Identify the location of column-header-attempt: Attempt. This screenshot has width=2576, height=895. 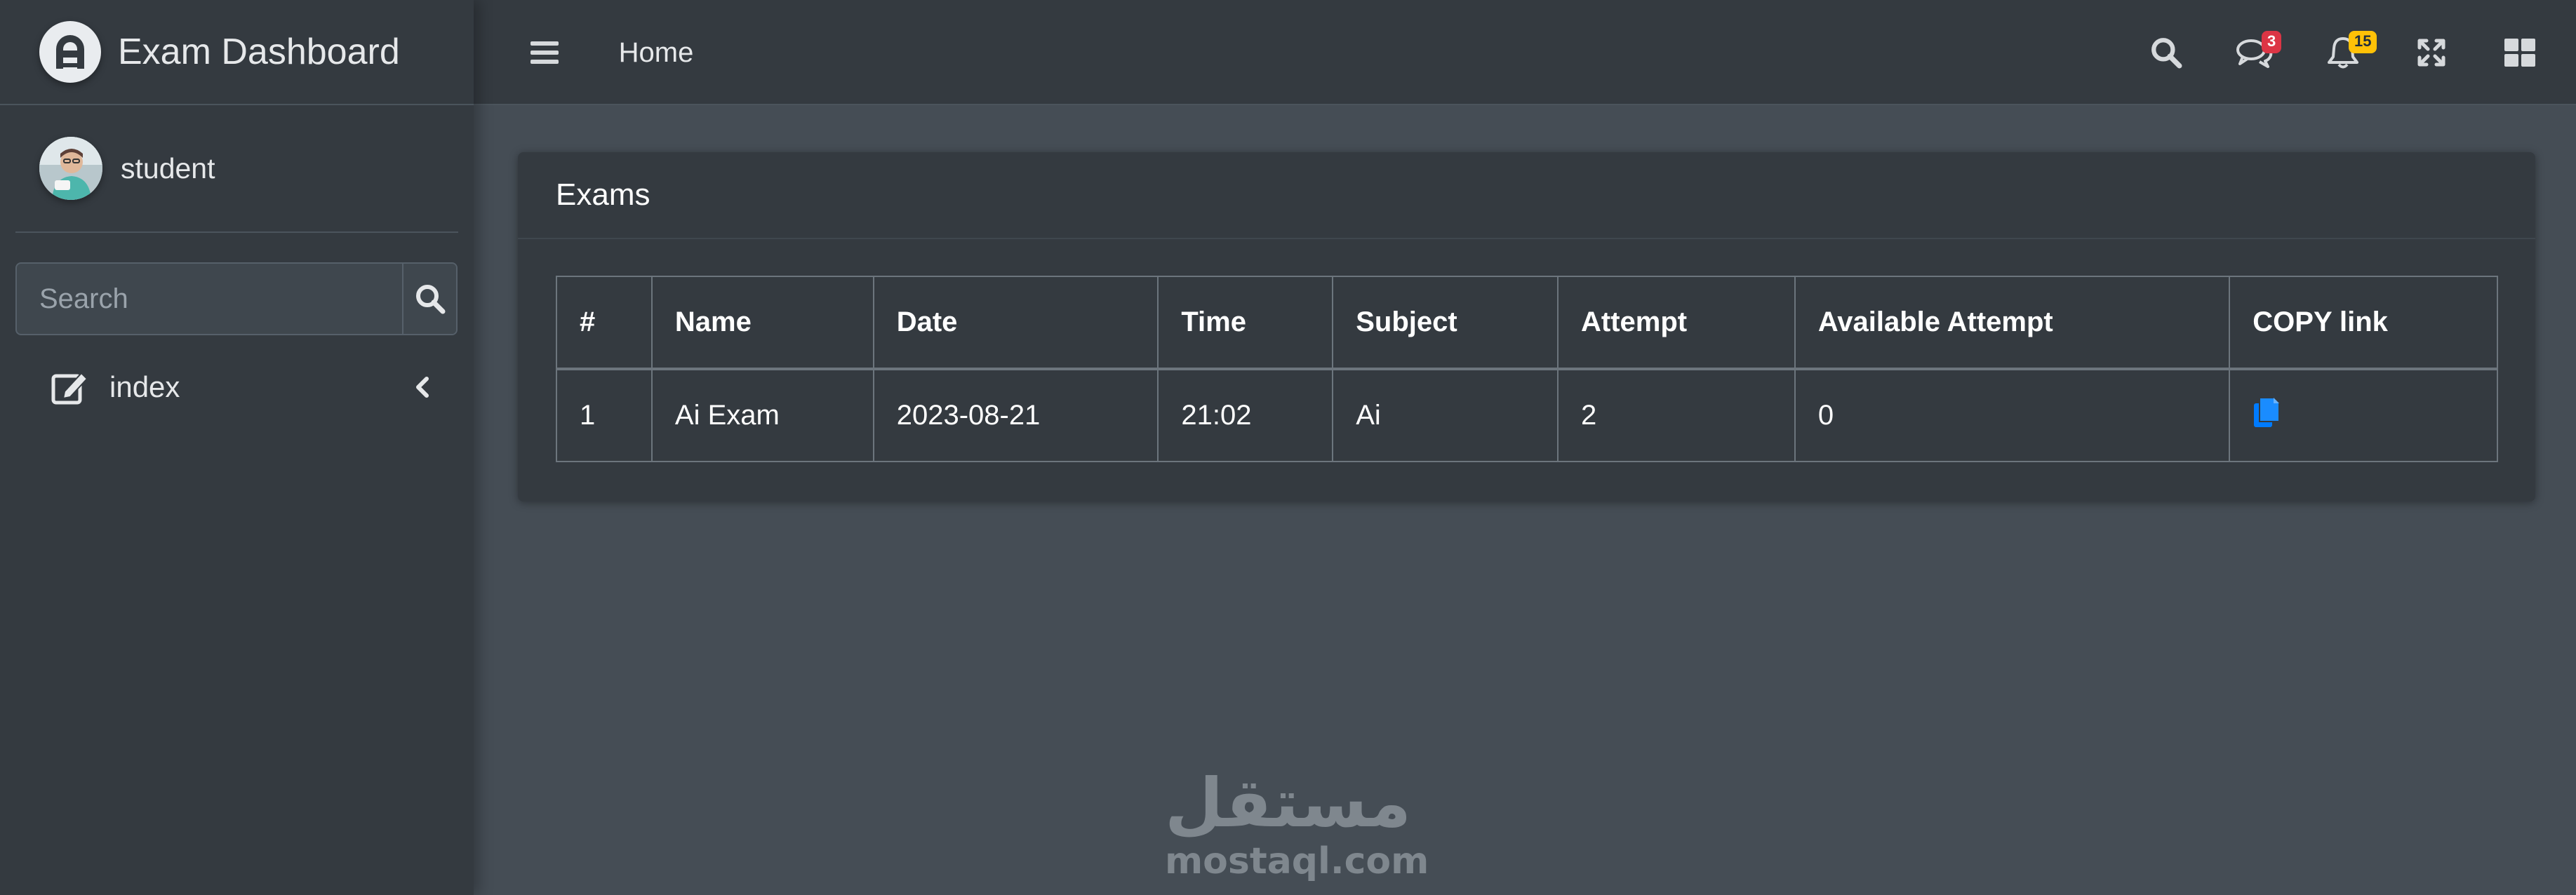
(1676, 323).